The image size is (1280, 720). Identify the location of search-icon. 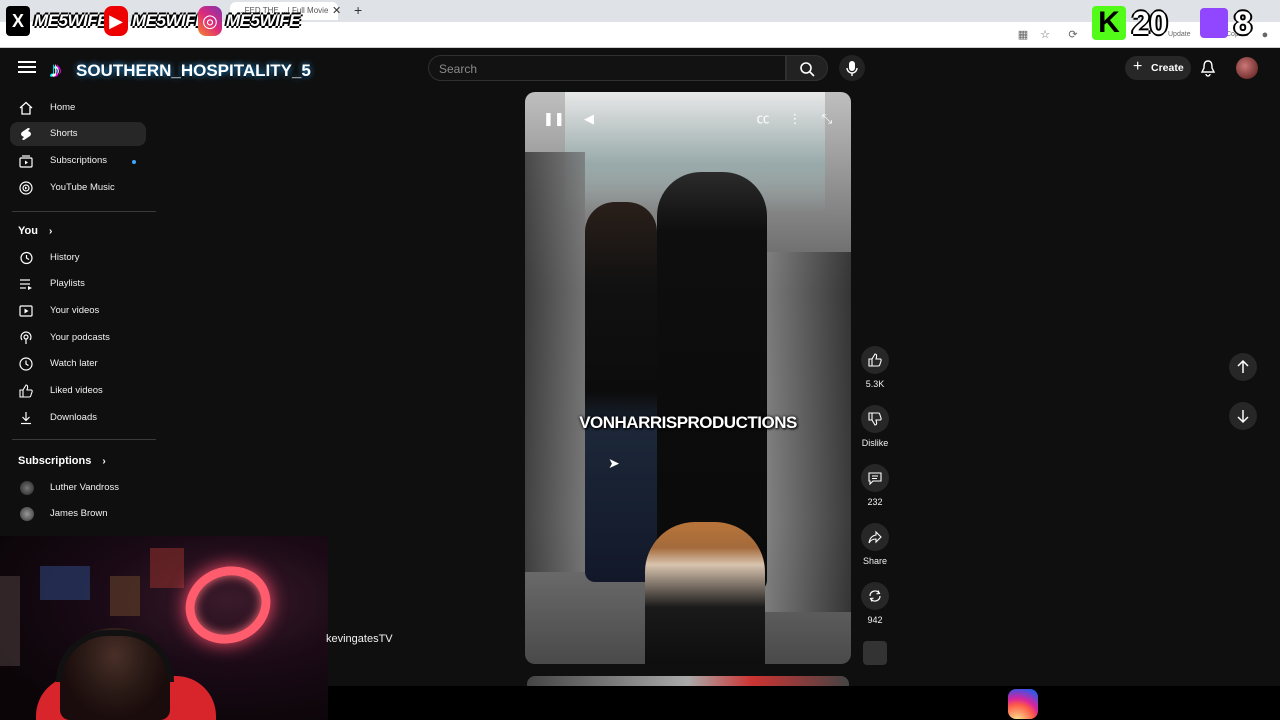
(807, 69).